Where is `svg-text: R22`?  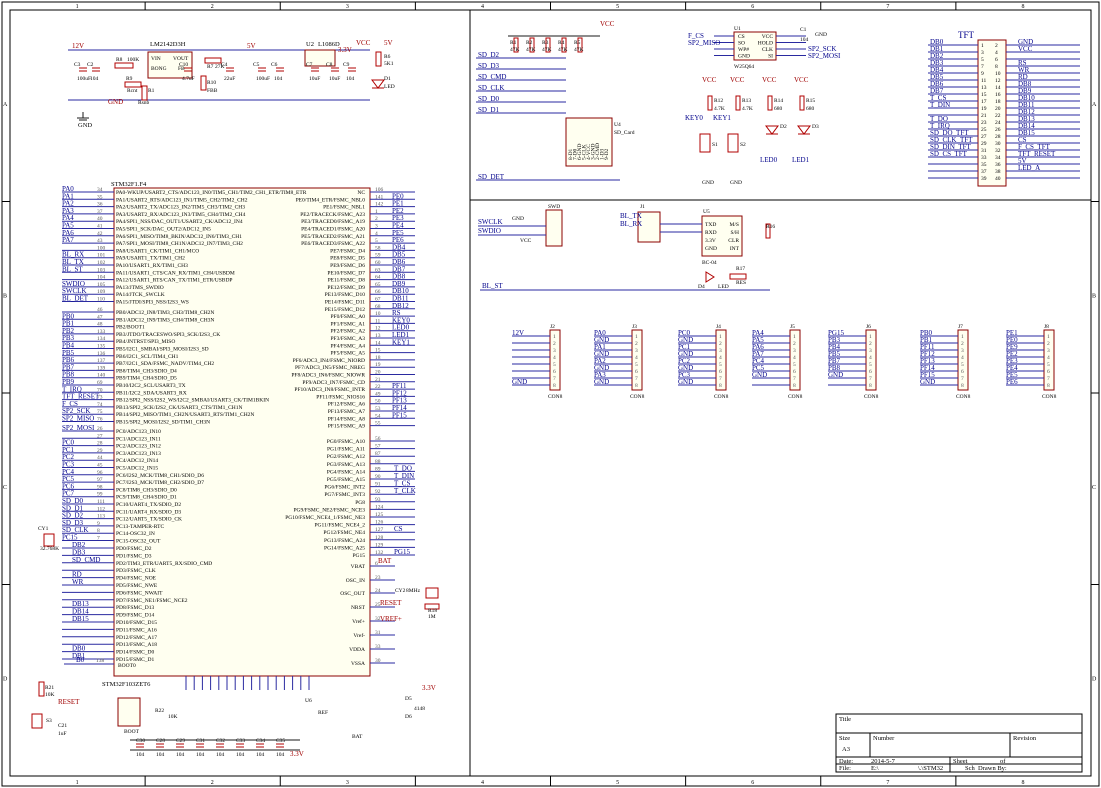 svg-text: R22 is located at coordinates (159, 711).